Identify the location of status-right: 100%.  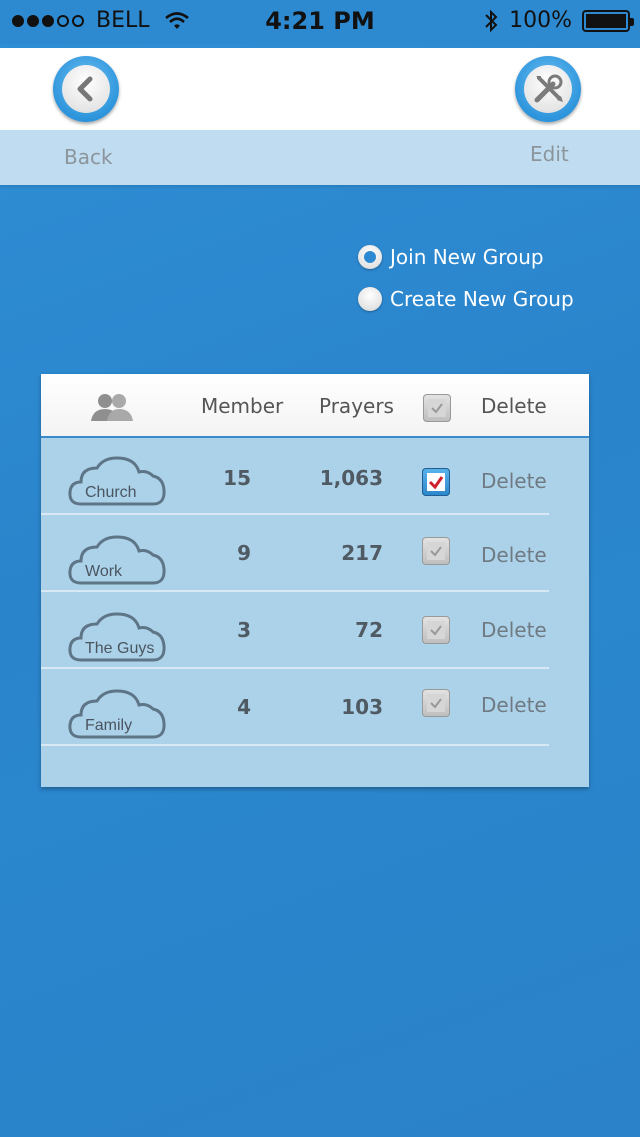
(558, 20).